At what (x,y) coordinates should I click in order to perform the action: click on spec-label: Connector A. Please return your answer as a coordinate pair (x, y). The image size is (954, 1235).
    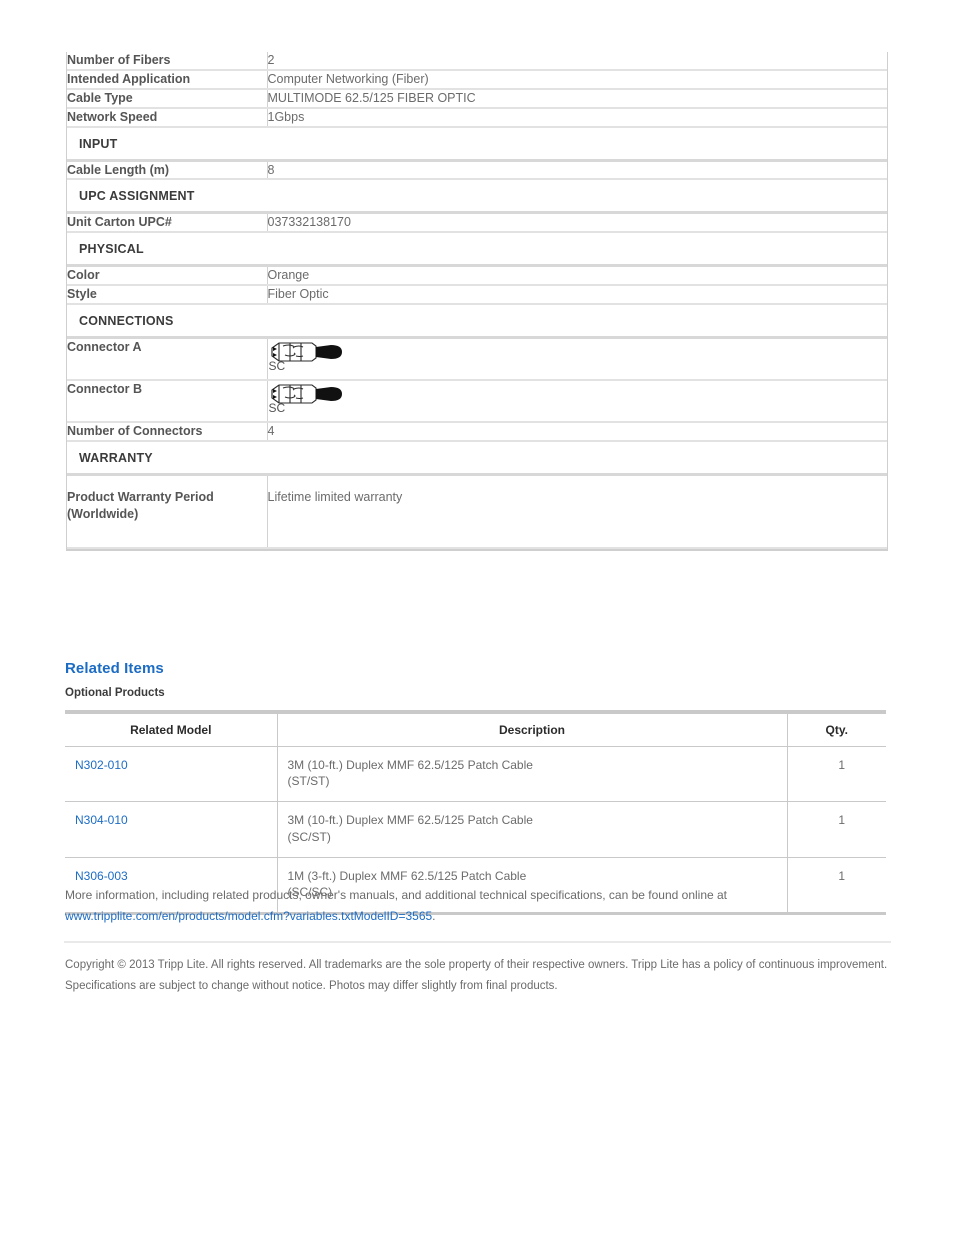
    Looking at the image, I should click on (167, 359).